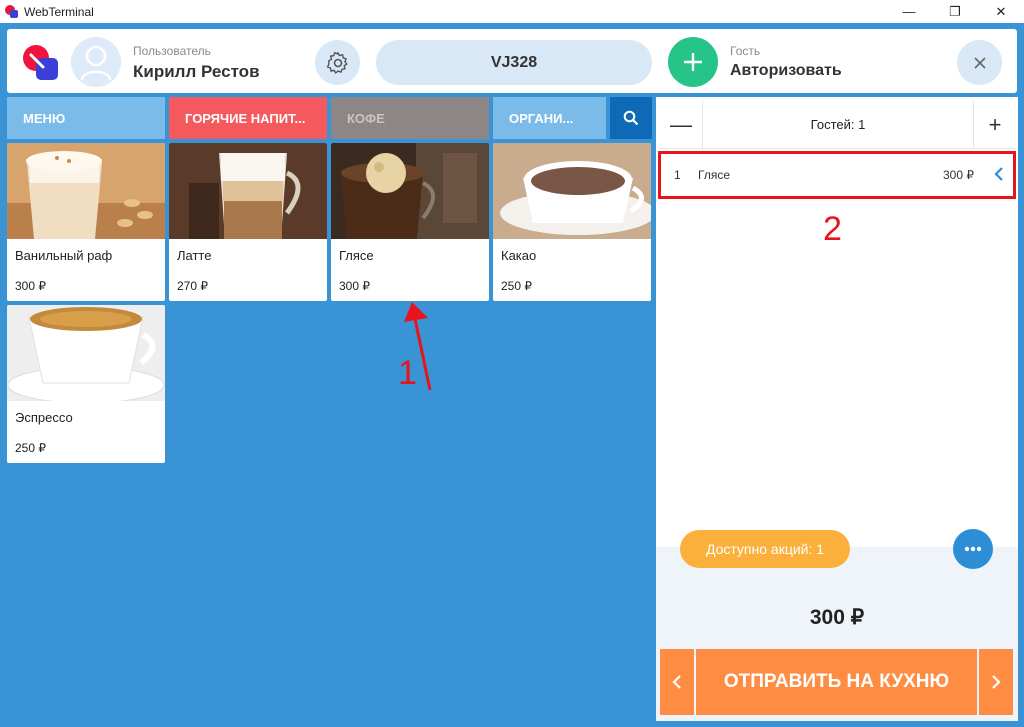  Describe the element at coordinates (909, 11) in the screenshot. I see `minimize-button: —` at that location.